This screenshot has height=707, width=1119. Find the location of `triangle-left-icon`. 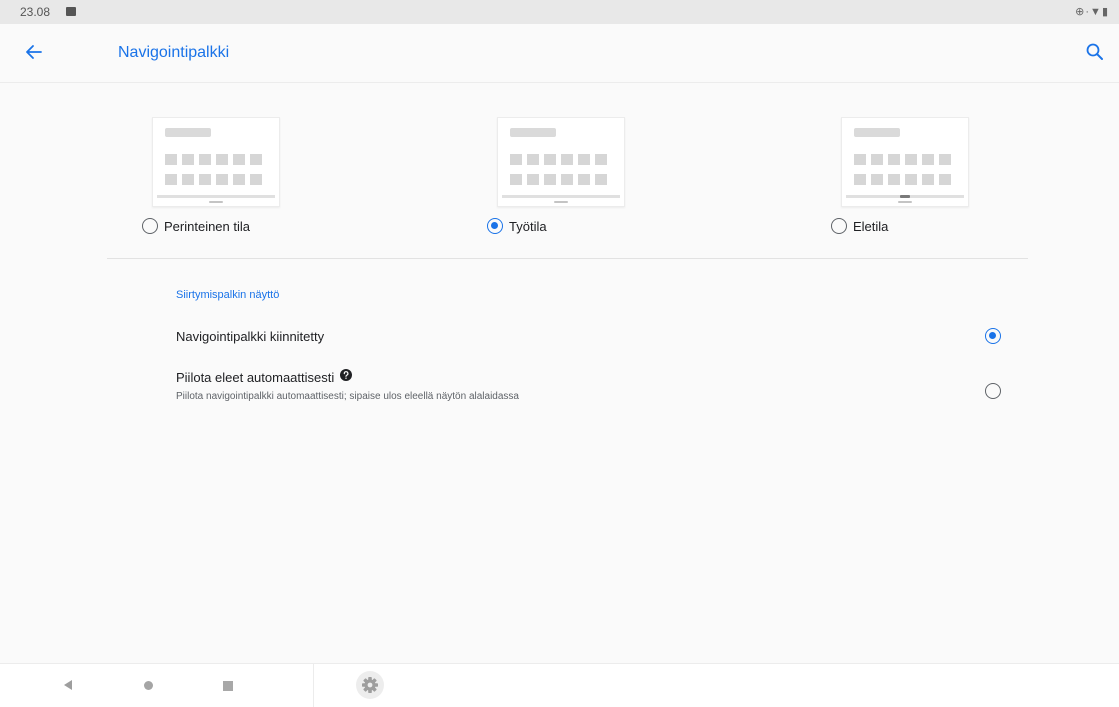

triangle-left-icon is located at coordinates (68, 685).